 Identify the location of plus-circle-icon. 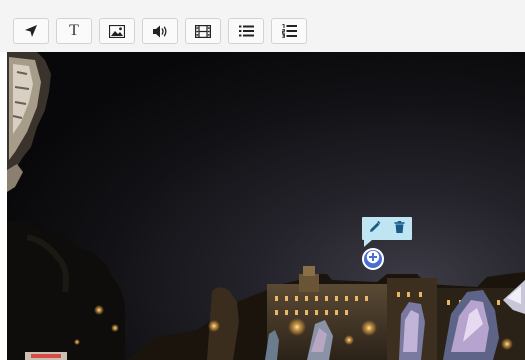
(373, 259).